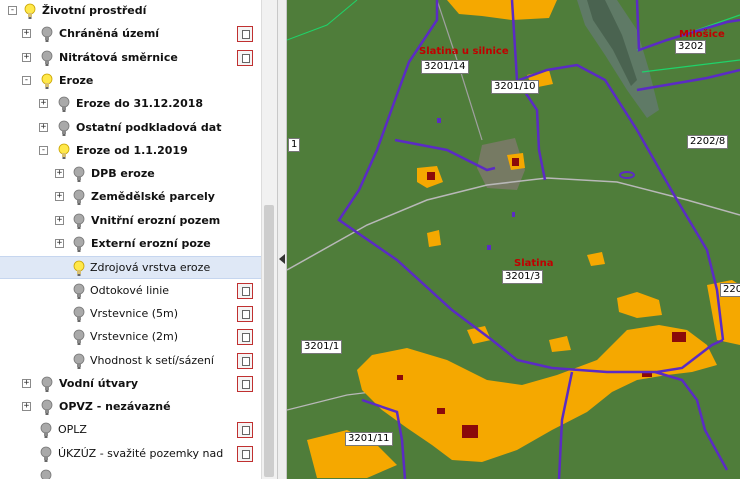 The image size is (740, 479). I want to click on layer-row: Odtokové linie, so click(130, 291).